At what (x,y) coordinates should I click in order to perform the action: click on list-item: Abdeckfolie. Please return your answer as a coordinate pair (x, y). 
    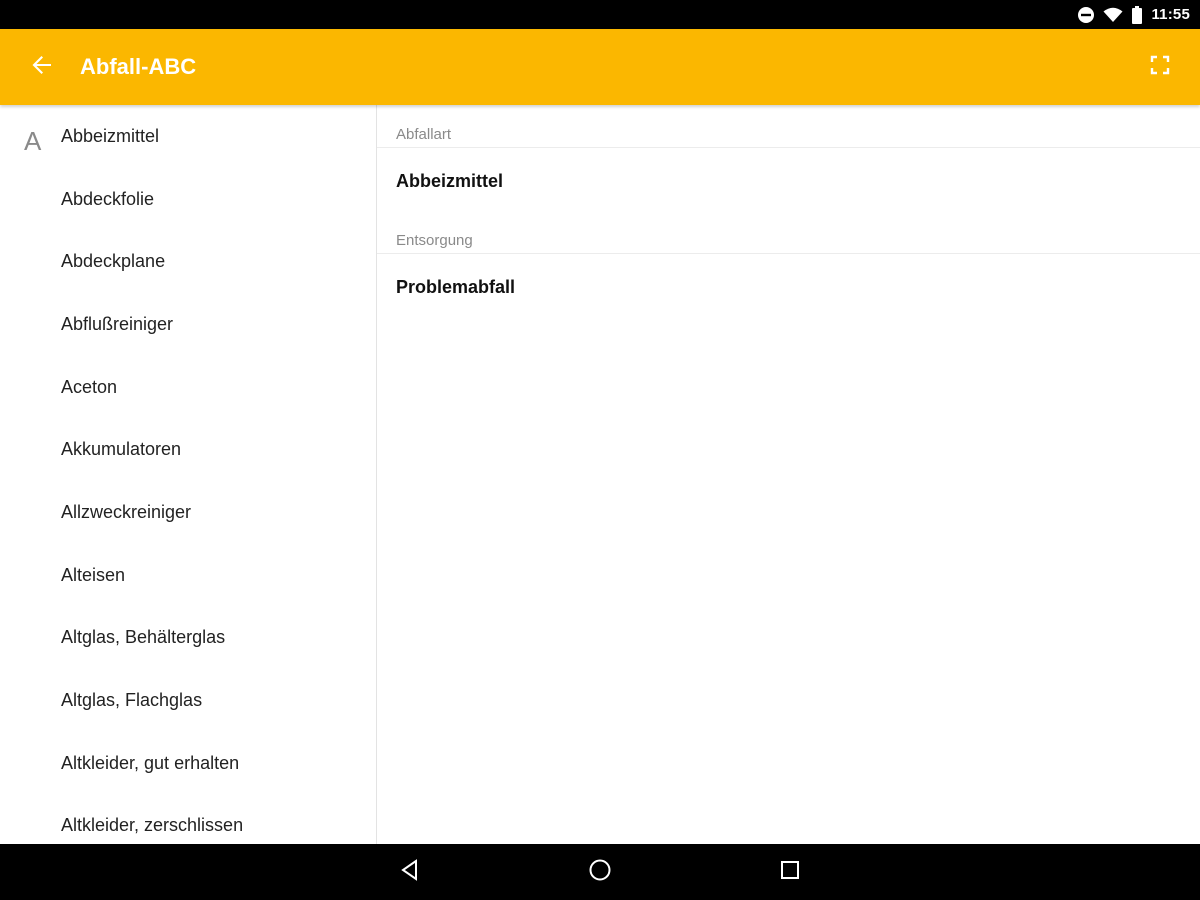
    Looking at the image, I should click on (188, 199).